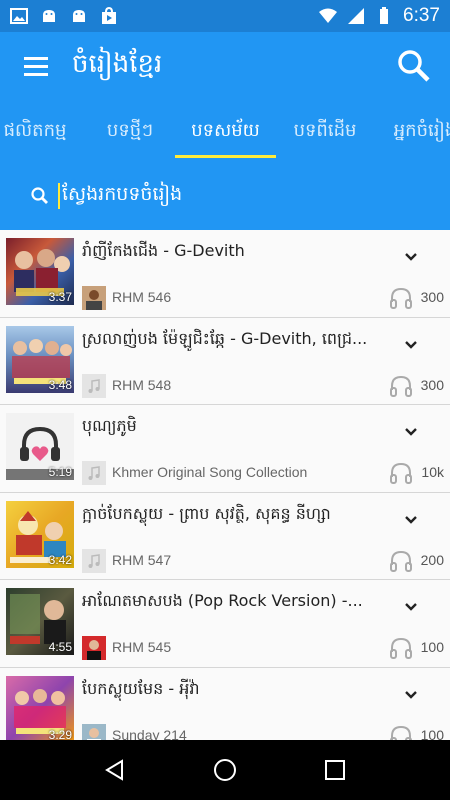 Image resolution: width=450 pixels, height=800 pixels. I want to click on album-thumbnail: 3:48, so click(40, 359).